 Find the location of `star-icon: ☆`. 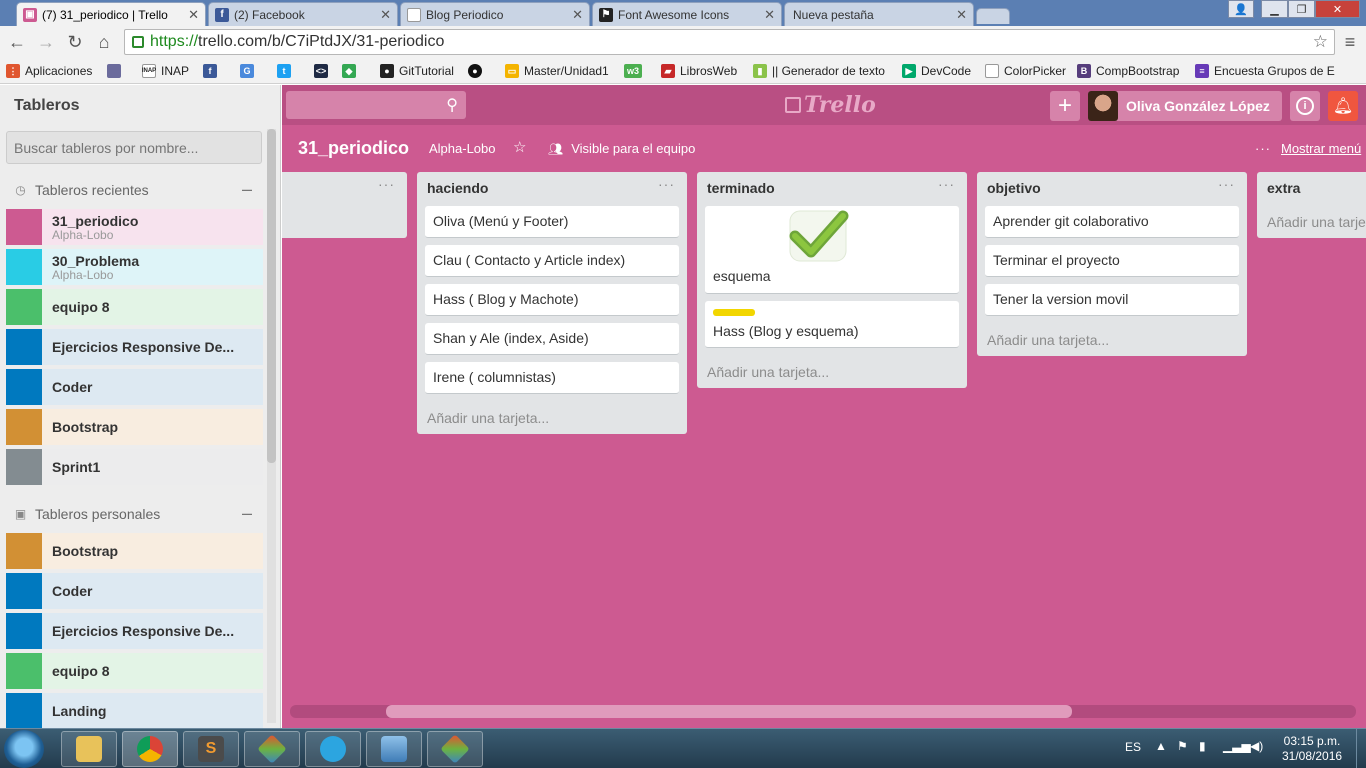

star-icon: ☆ is located at coordinates (519, 147).